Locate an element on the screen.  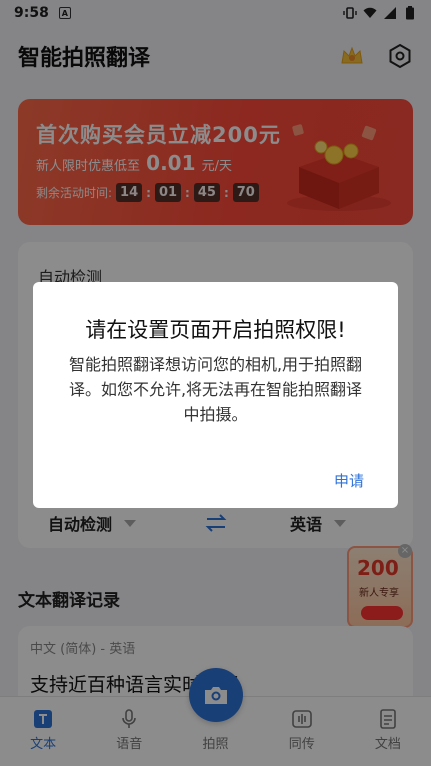
dialog-title: 请在设置页面开启拍照权限! is located at coordinates (215, 330).